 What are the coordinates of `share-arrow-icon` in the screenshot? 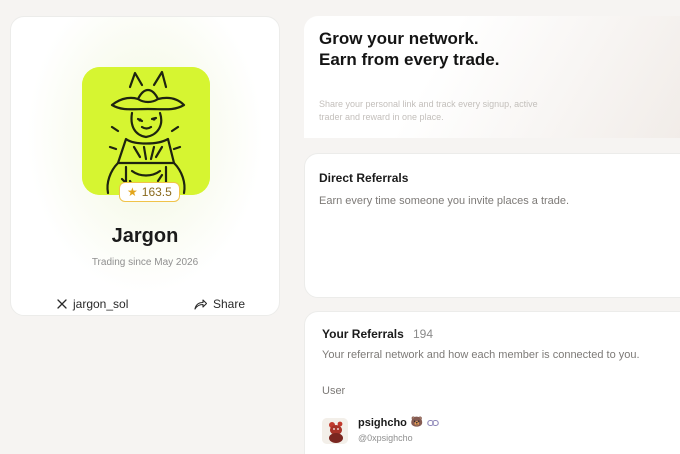 It's located at (200, 304).